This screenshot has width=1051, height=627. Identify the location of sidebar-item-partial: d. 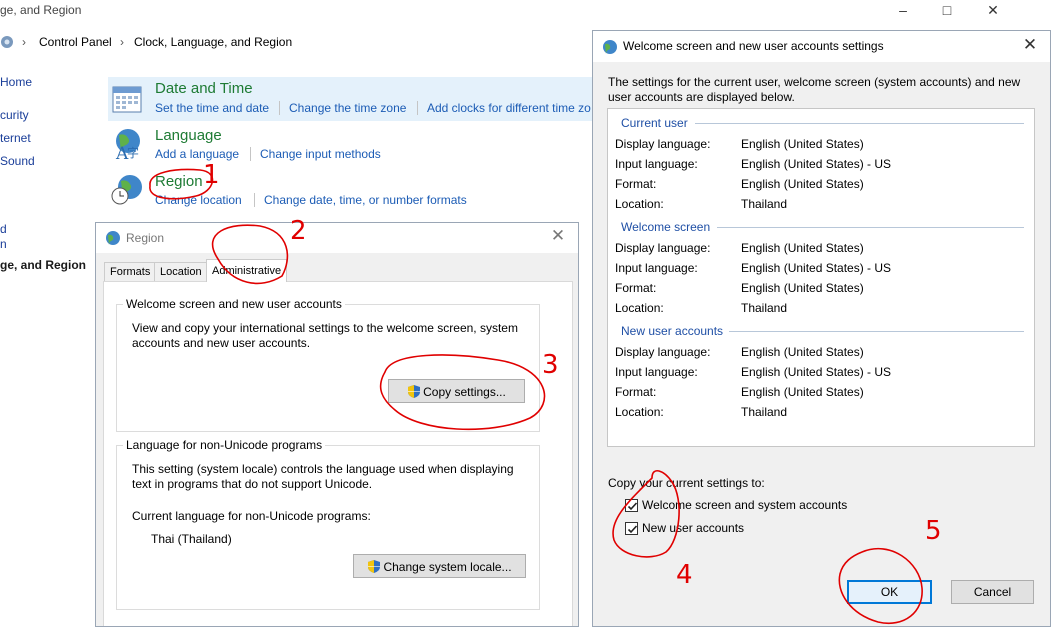
(3, 229).